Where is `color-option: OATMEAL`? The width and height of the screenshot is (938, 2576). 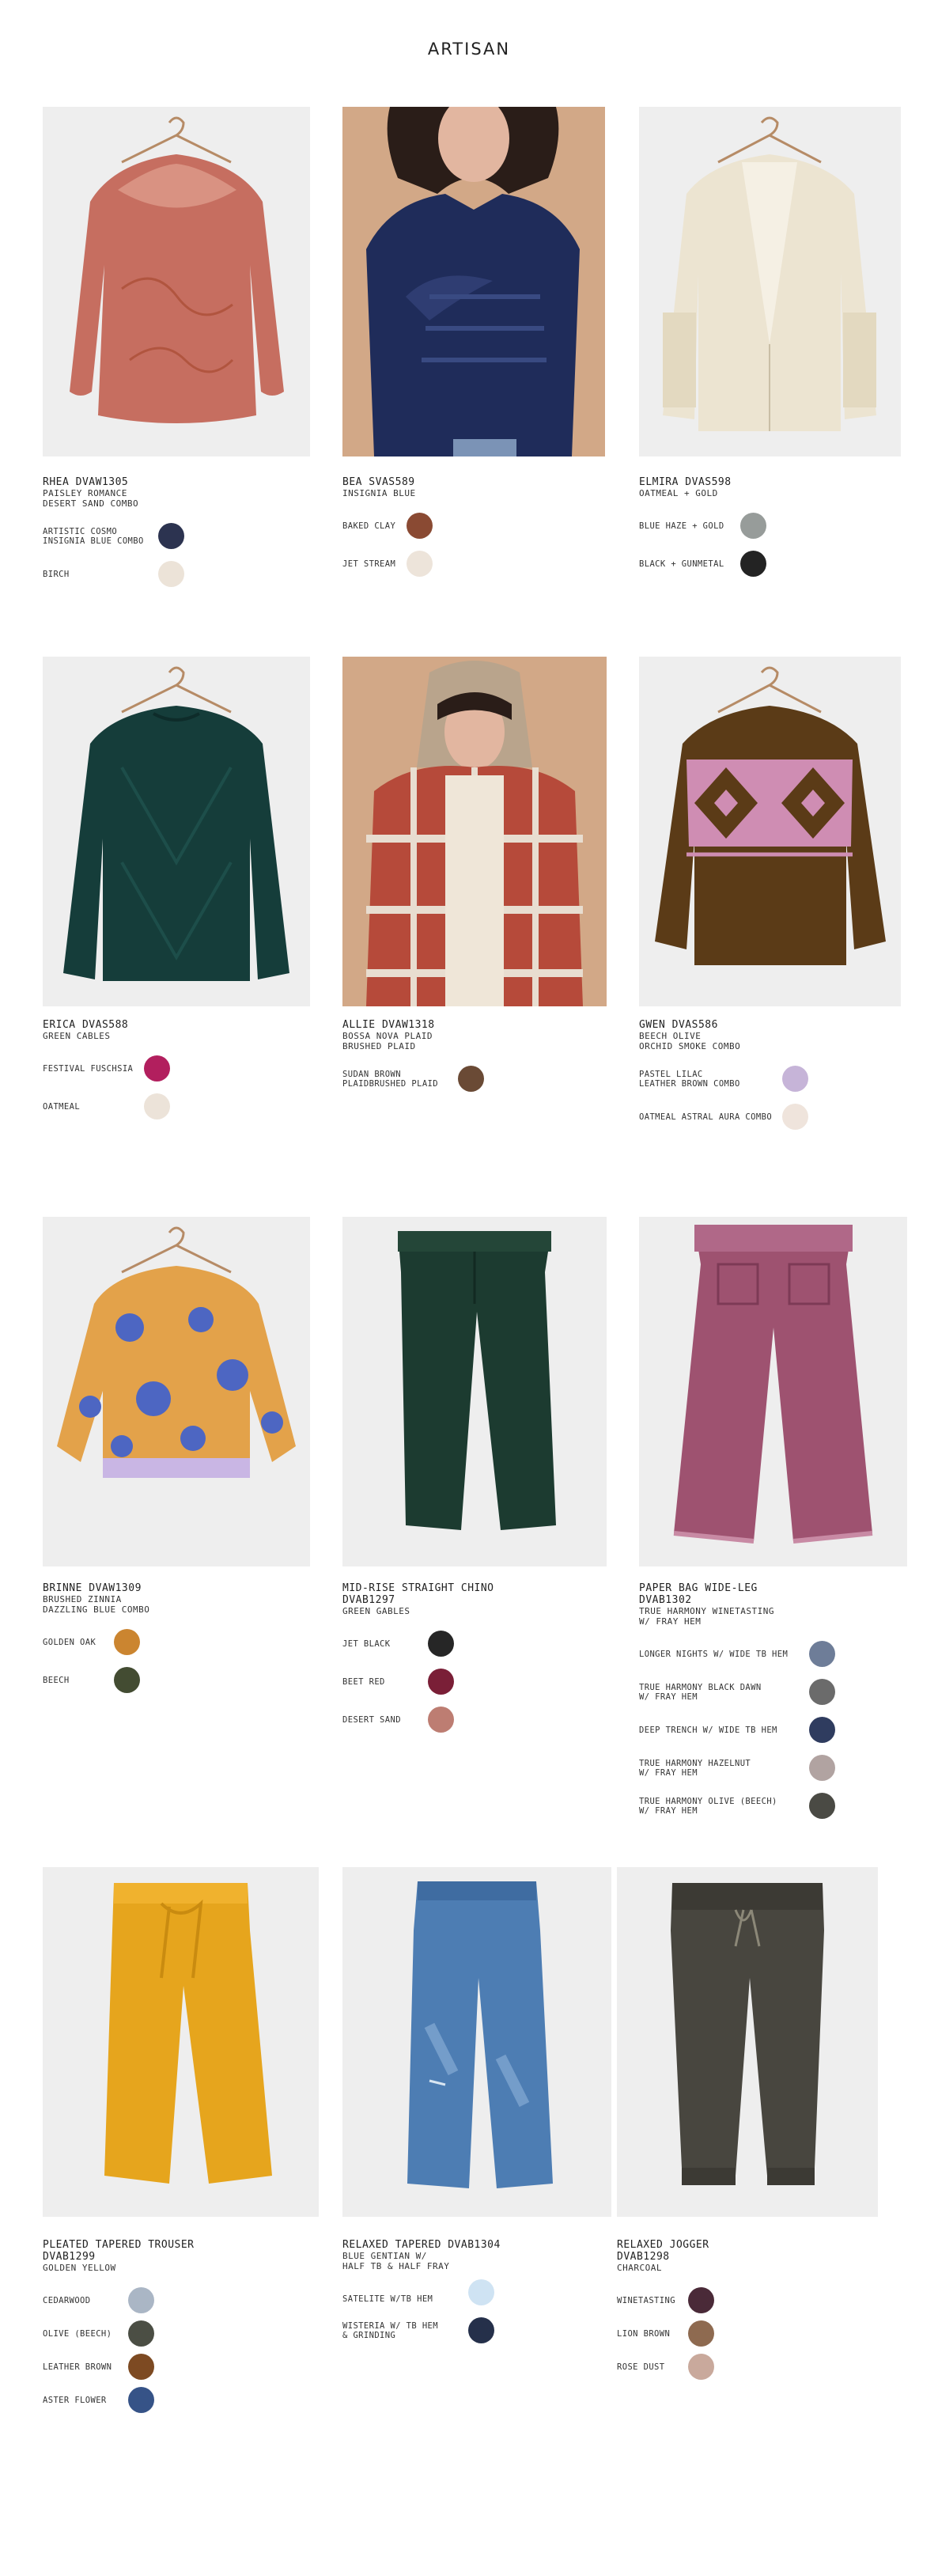
color-option: OATMEAL is located at coordinates (177, 1106).